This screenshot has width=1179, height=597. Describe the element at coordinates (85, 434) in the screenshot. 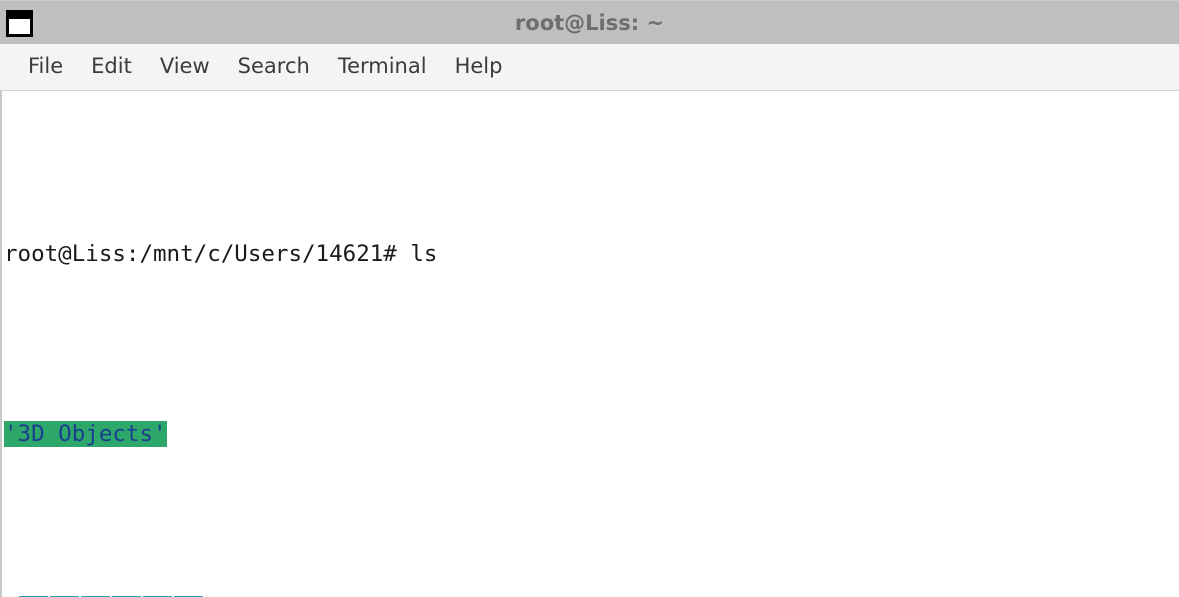

I see `list-item-3d-objects: '3D Objects'` at that location.